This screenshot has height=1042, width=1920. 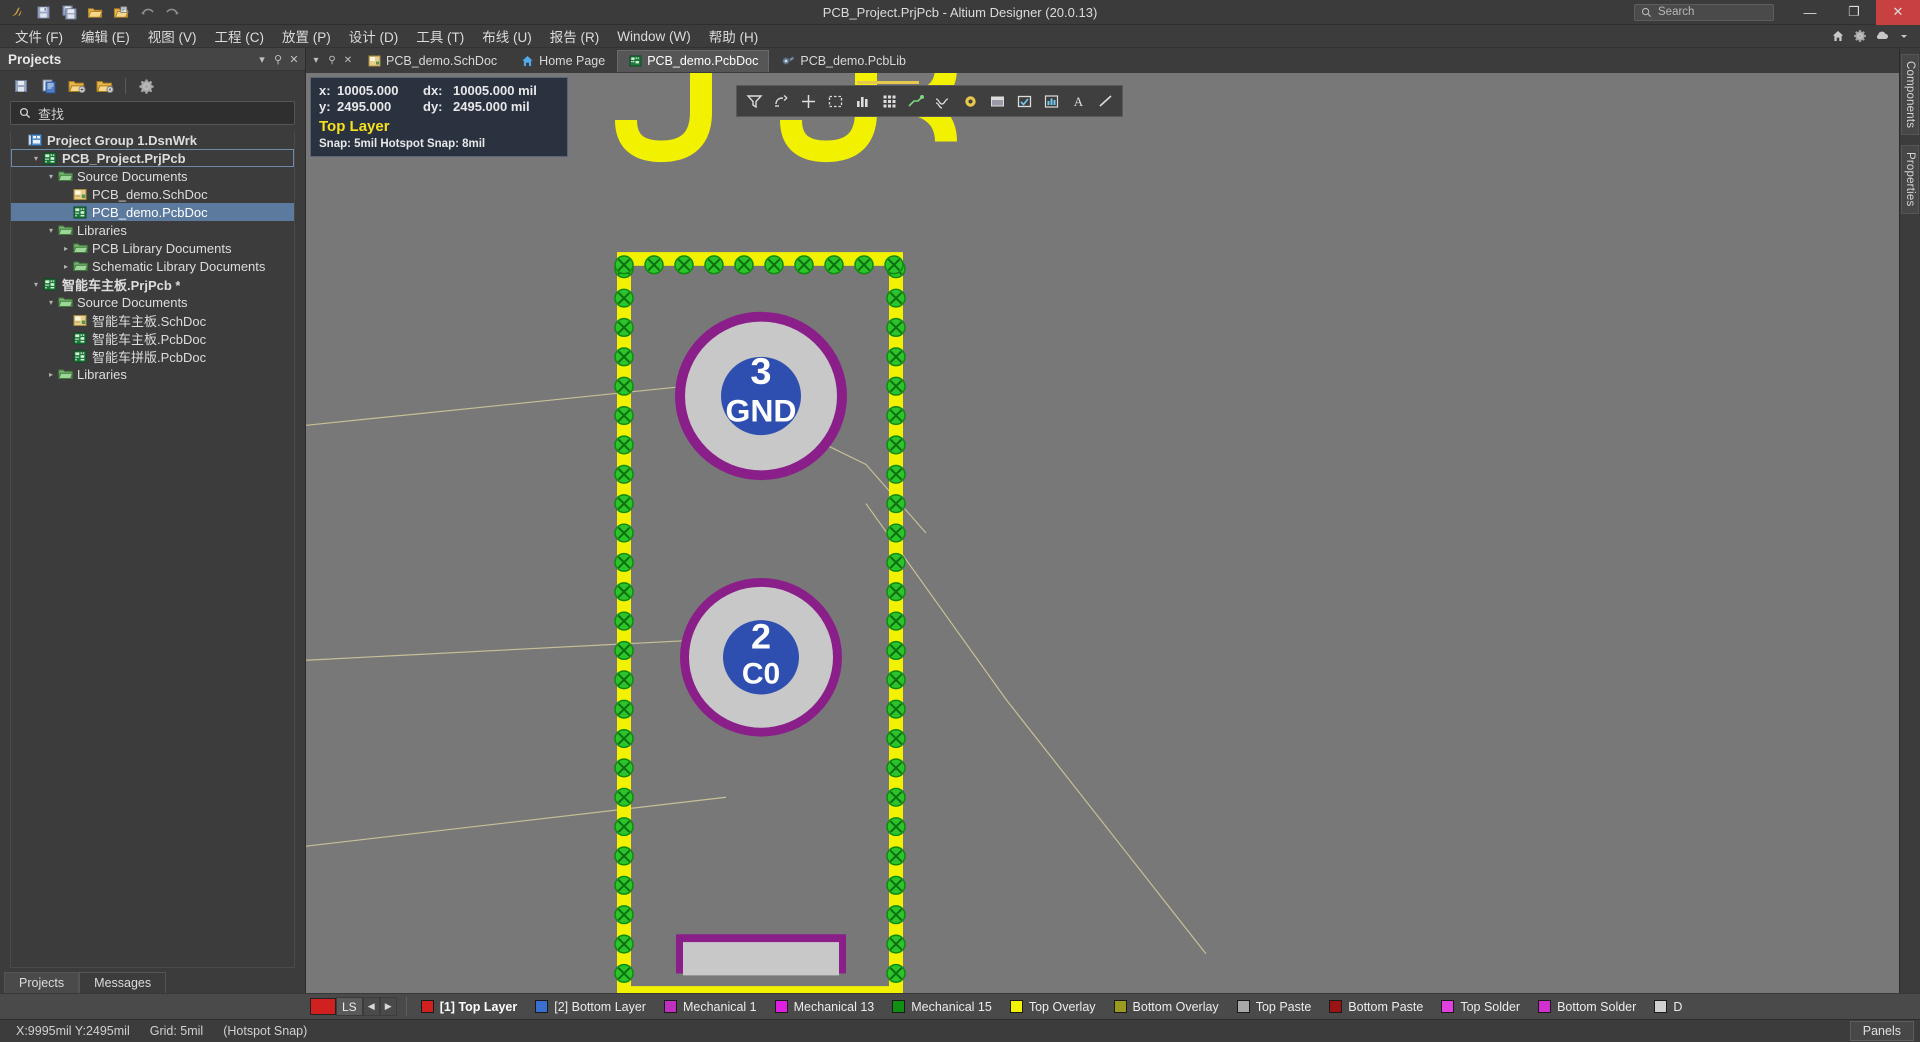 I want to click on tree-item-3: PCB_demo.SchDoc, so click(x=152, y=194).